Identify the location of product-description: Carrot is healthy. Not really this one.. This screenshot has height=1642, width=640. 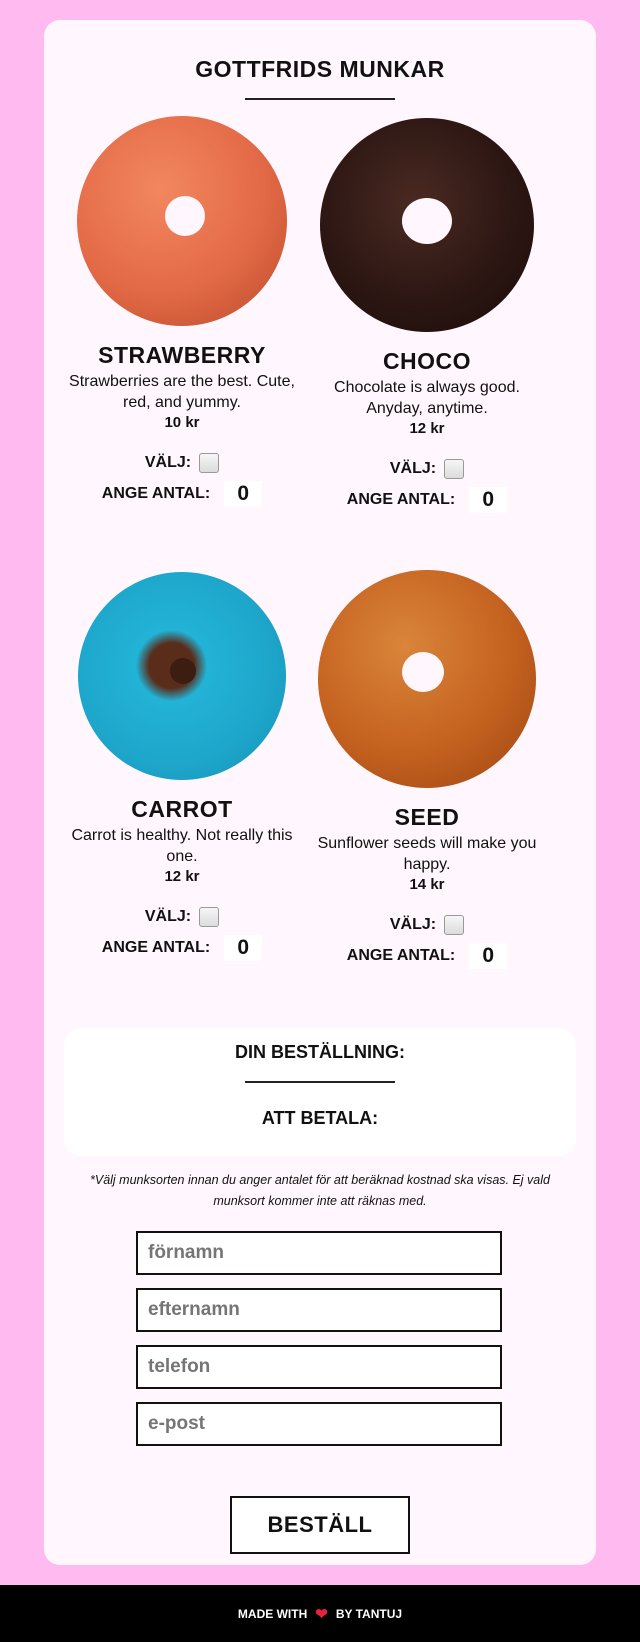
(182, 846).